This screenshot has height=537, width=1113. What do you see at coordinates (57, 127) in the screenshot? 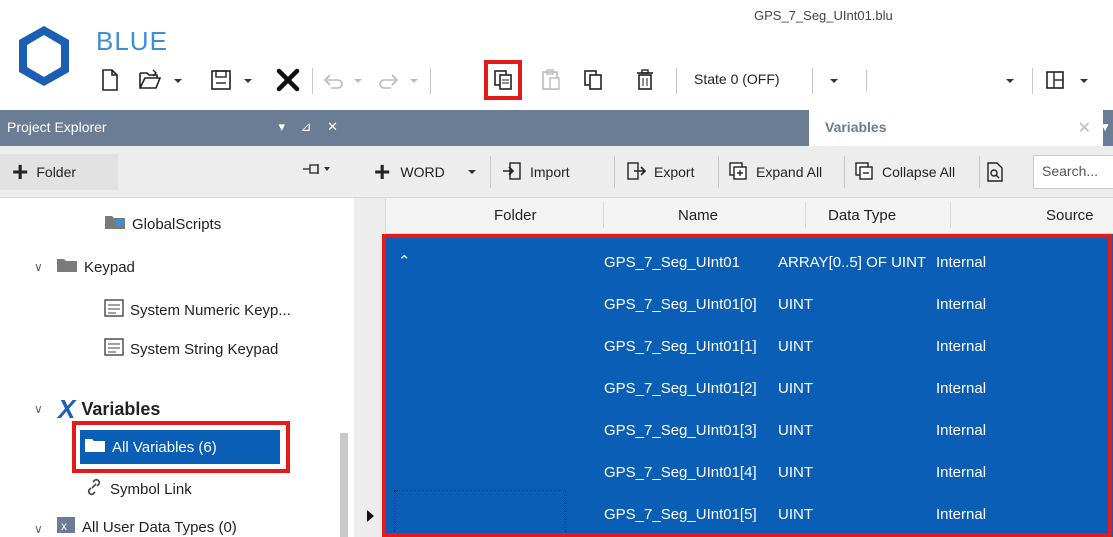
I see `project-explorer-title: Project Explorer` at bounding box center [57, 127].